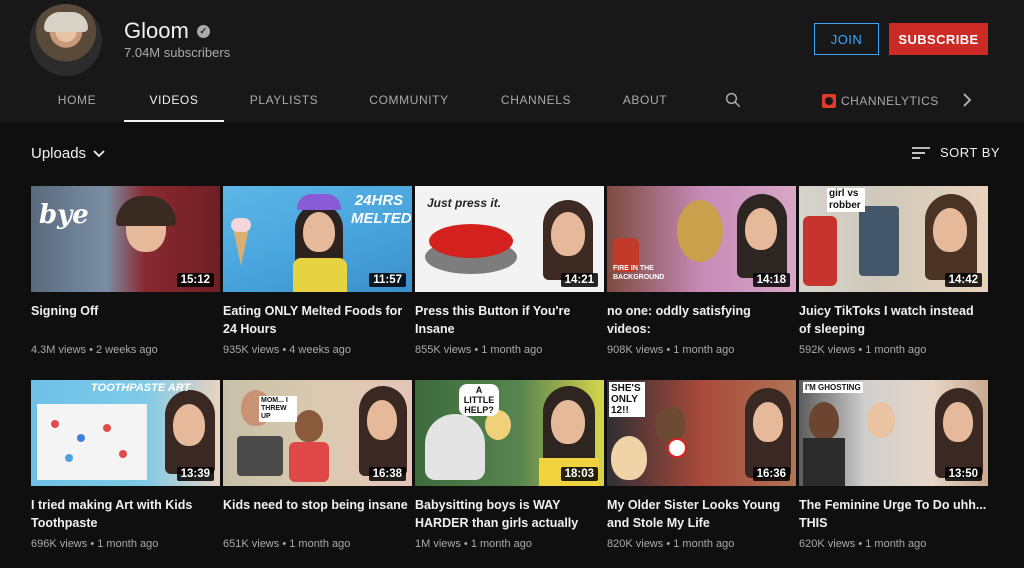 This screenshot has height=568, width=1024. What do you see at coordinates (64, 215) in the screenshot?
I see `thumbnail-text: bye` at bounding box center [64, 215].